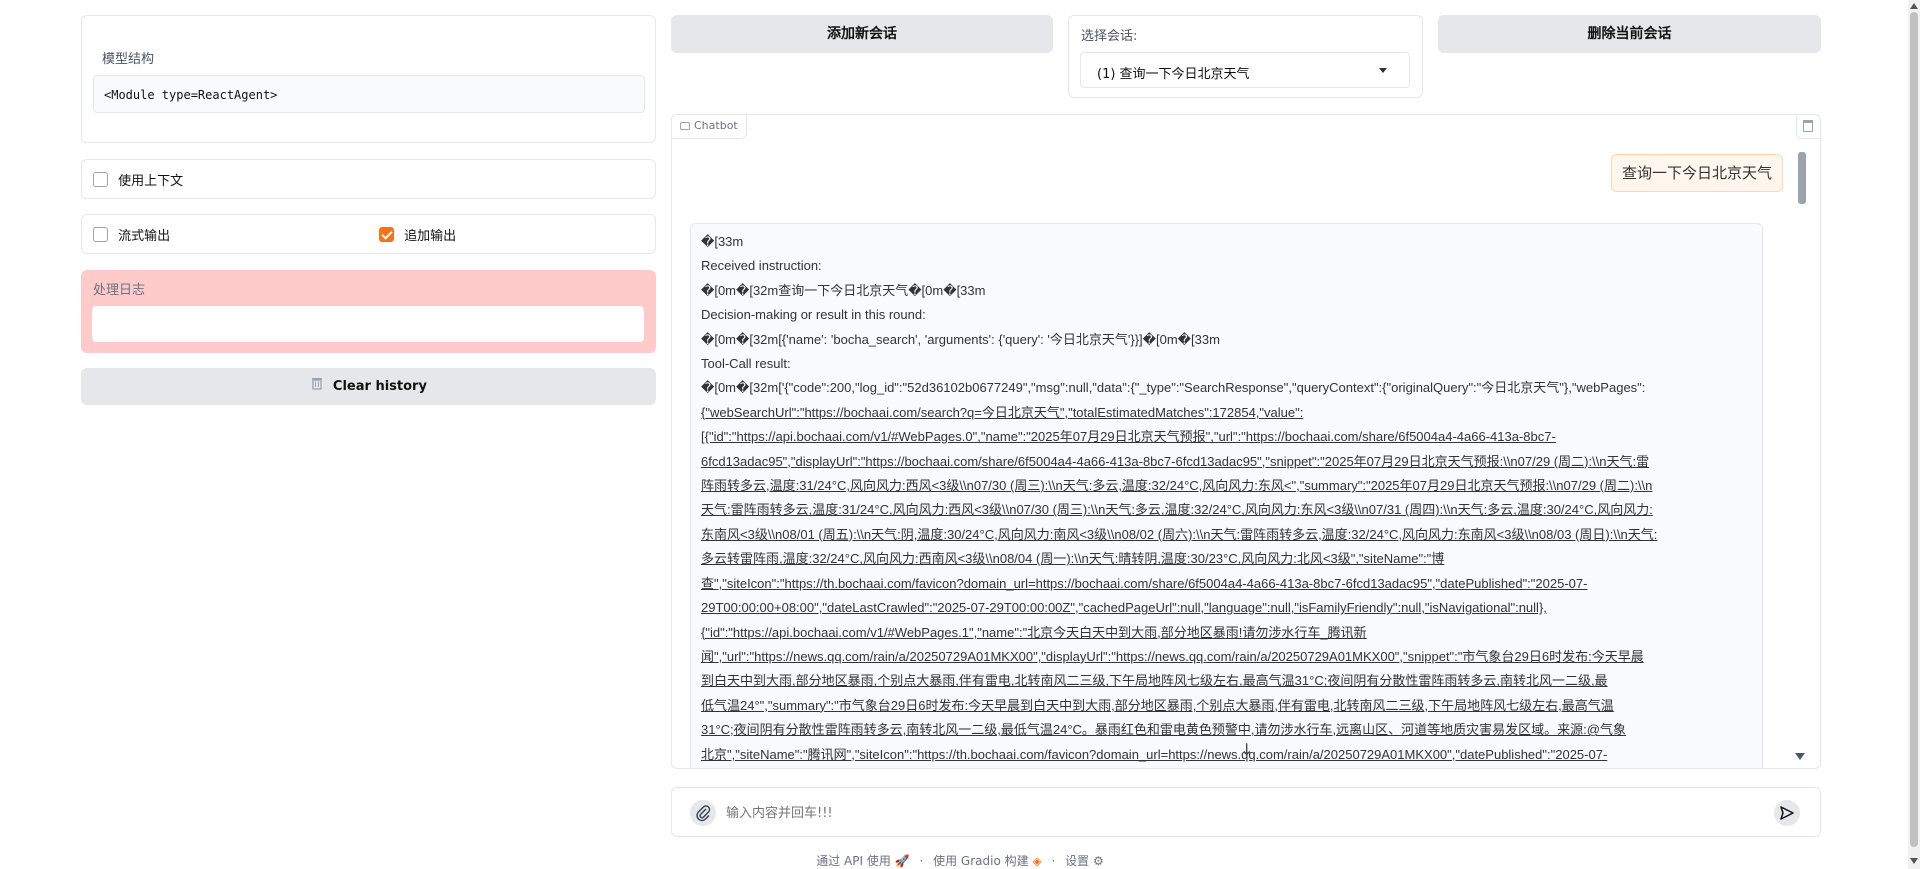 This screenshot has width=1920, height=869. What do you see at coordinates (862, 34) in the screenshot?
I see `add-session-button: 添加新会话` at bounding box center [862, 34].